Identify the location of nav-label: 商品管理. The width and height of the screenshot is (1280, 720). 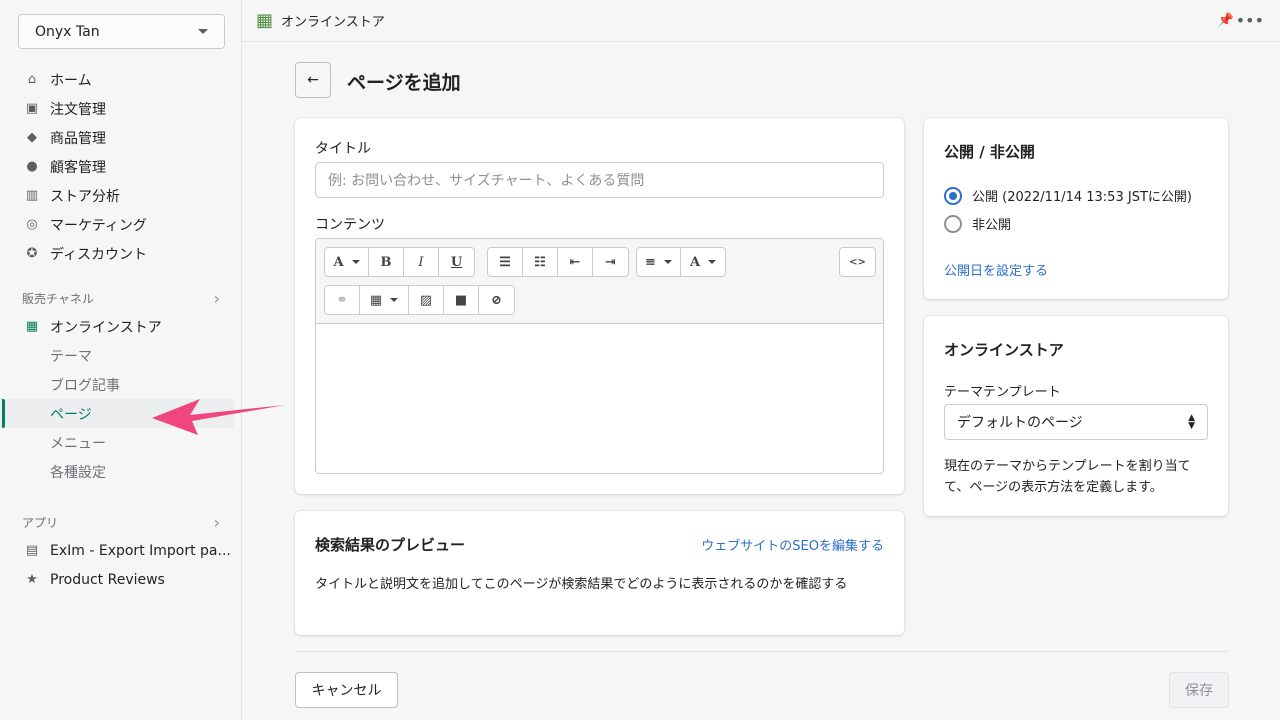
(78, 138).